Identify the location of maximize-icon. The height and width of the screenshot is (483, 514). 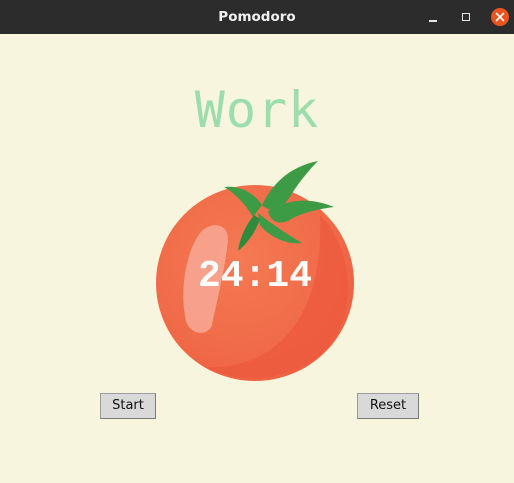
(466, 17).